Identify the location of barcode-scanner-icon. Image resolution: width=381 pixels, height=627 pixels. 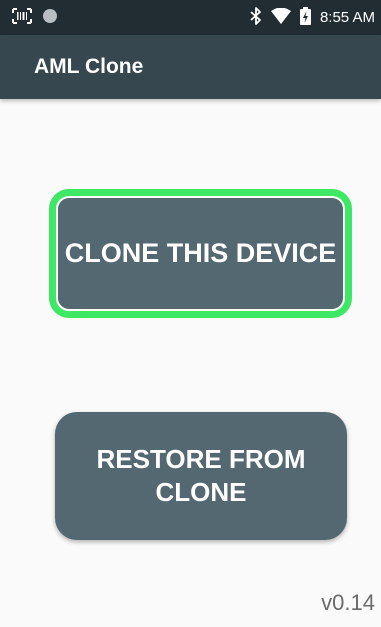
(22, 18).